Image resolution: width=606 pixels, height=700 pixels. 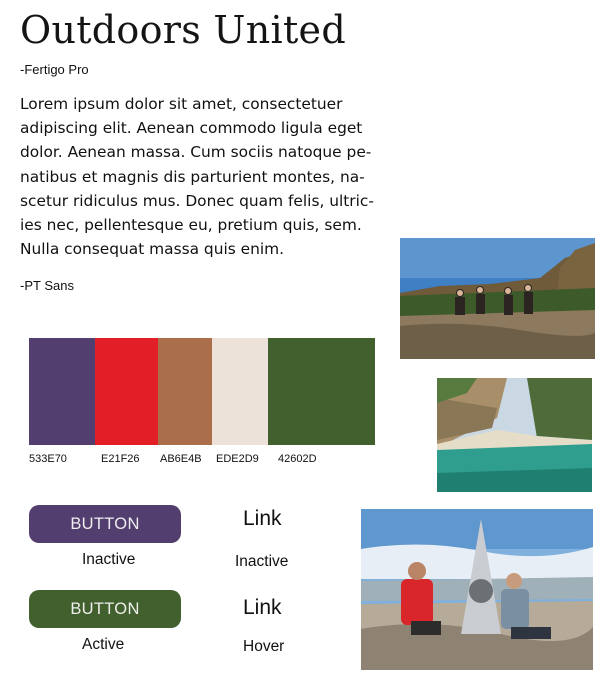 What do you see at coordinates (497, 298) in the screenshot?
I see `photo-group-jumping` at bounding box center [497, 298].